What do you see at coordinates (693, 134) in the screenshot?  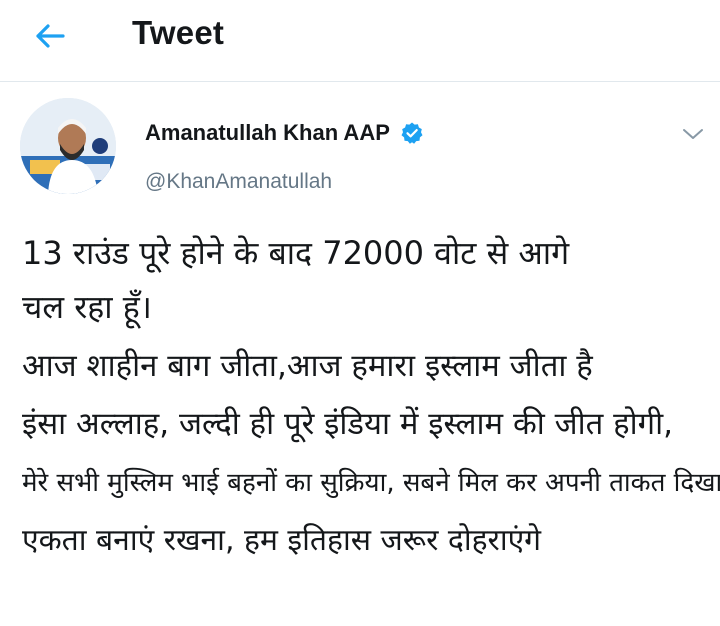 I see `chevron-down-icon` at bounding box center [693, 134].